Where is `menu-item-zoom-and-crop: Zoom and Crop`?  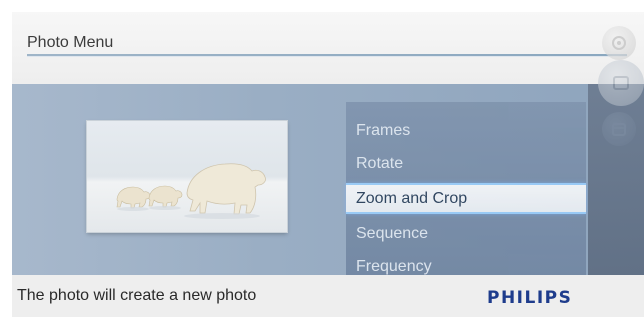 menu-item-zoom-and-crop: Zoom and Crop is located at coordinates (466, 198).